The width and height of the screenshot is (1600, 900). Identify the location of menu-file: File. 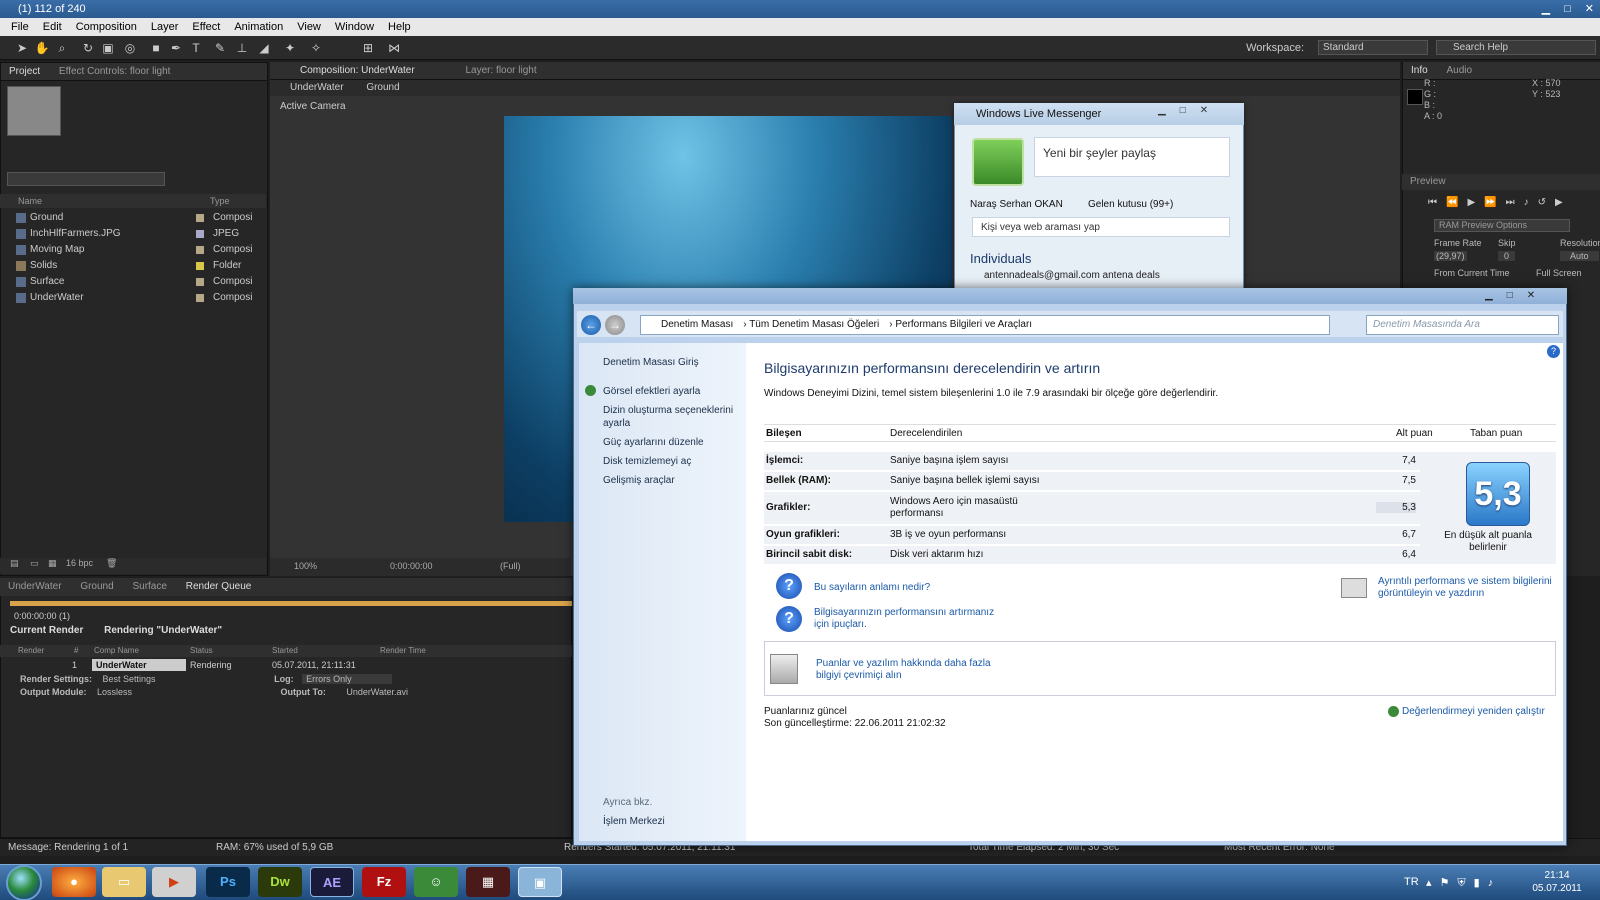
(20, 27).